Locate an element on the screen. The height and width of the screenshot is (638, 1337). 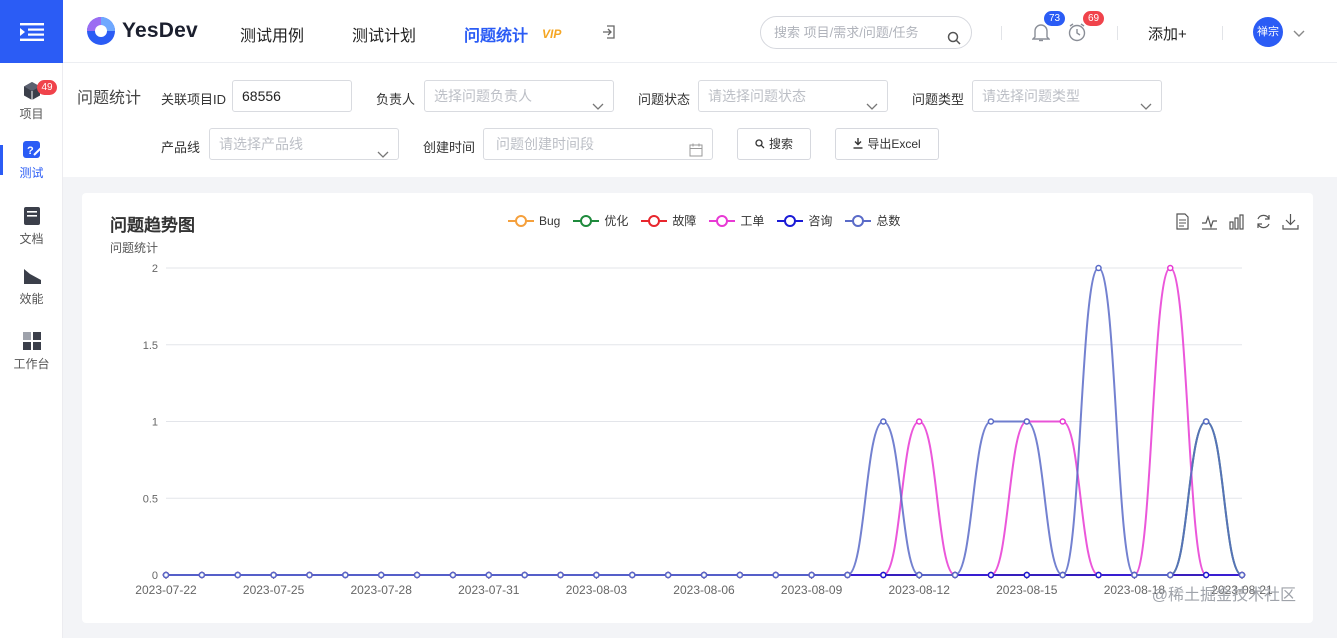
search-icon is located at coordinates (954, 36).